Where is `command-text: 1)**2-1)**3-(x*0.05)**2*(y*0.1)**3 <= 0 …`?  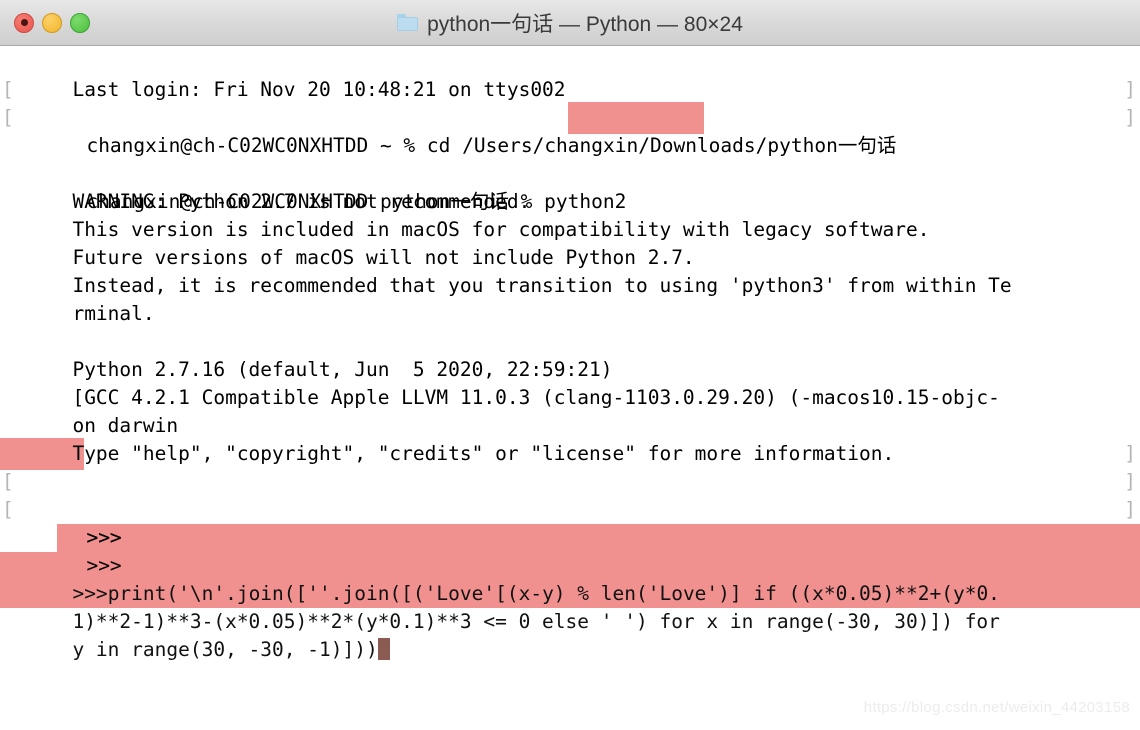 command-text: 1)**2-1)**3-(x*0.05)**2*(y*0.1)**3 <= 0 … is located at coordinates (536, 621).